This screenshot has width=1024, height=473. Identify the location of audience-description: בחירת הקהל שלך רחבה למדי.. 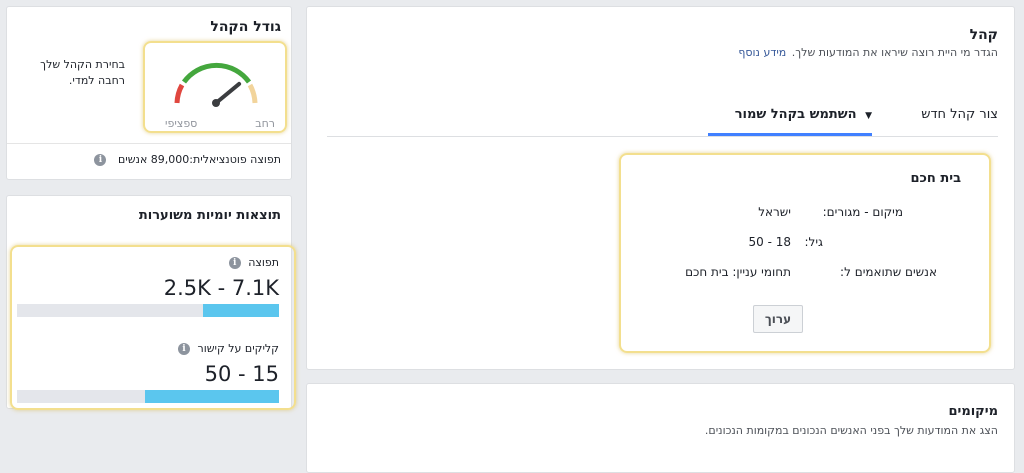
(70, 73).